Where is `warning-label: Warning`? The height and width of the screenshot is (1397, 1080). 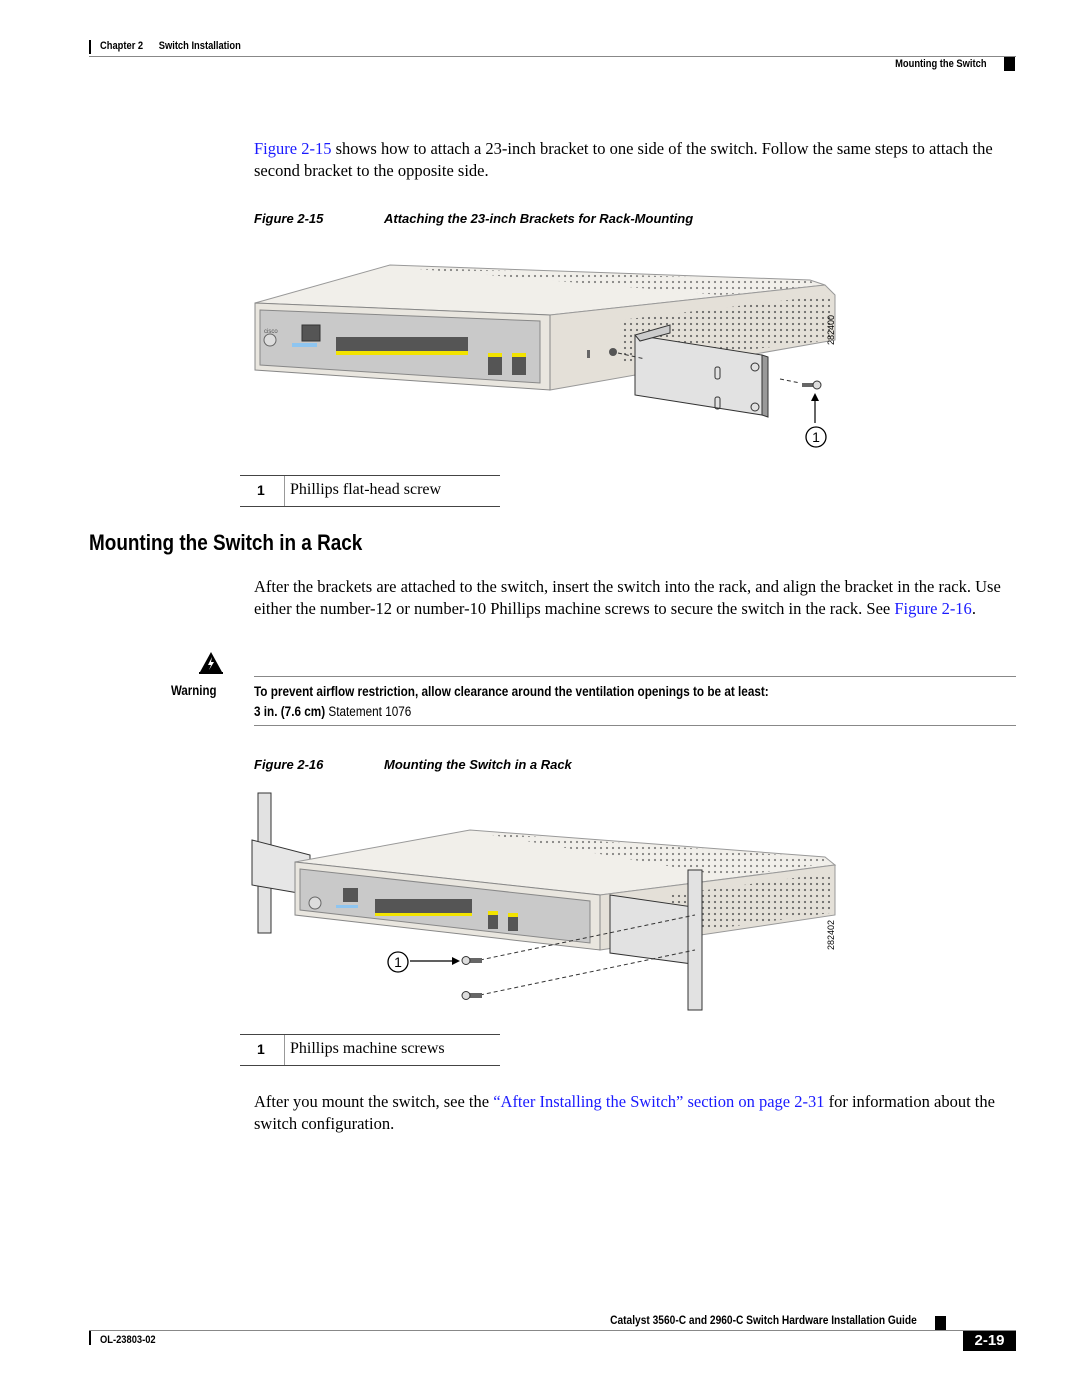 warning-label: Warning is located at coordinates (194, 690).